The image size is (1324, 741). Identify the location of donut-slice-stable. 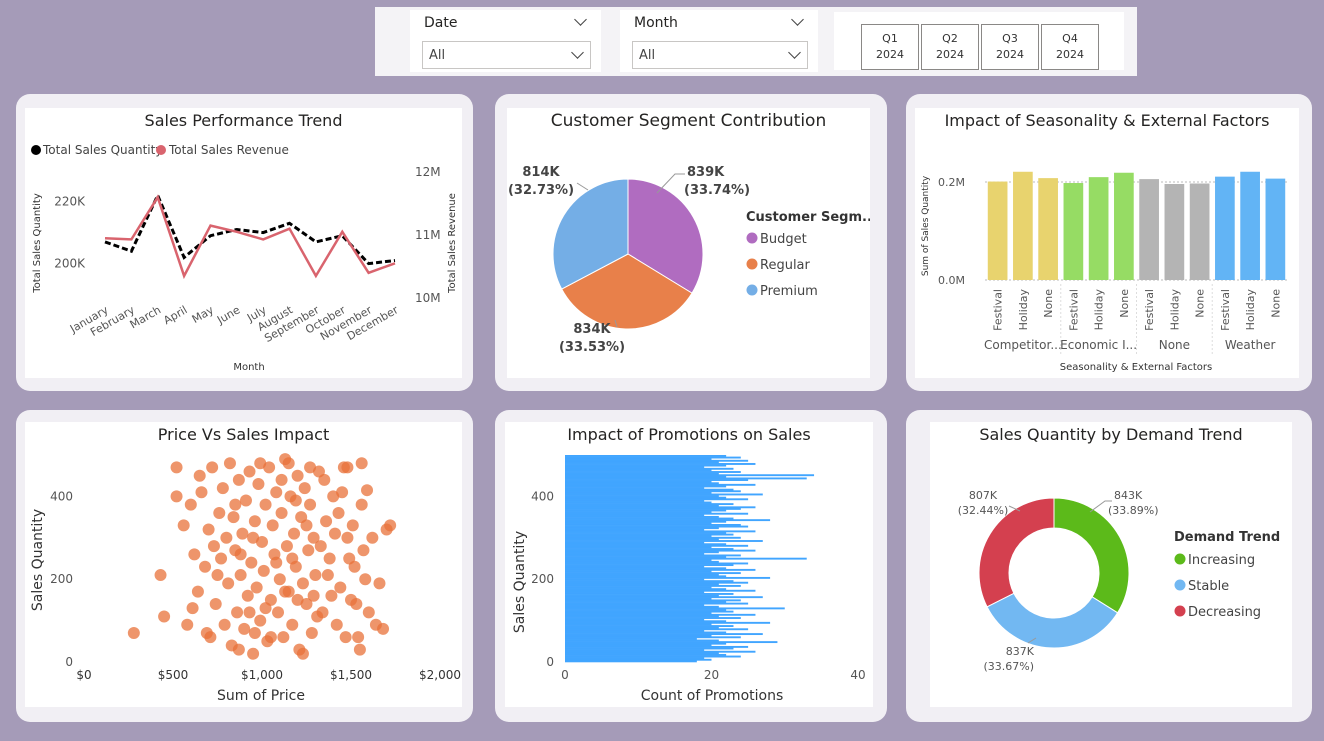
(1052, 620).